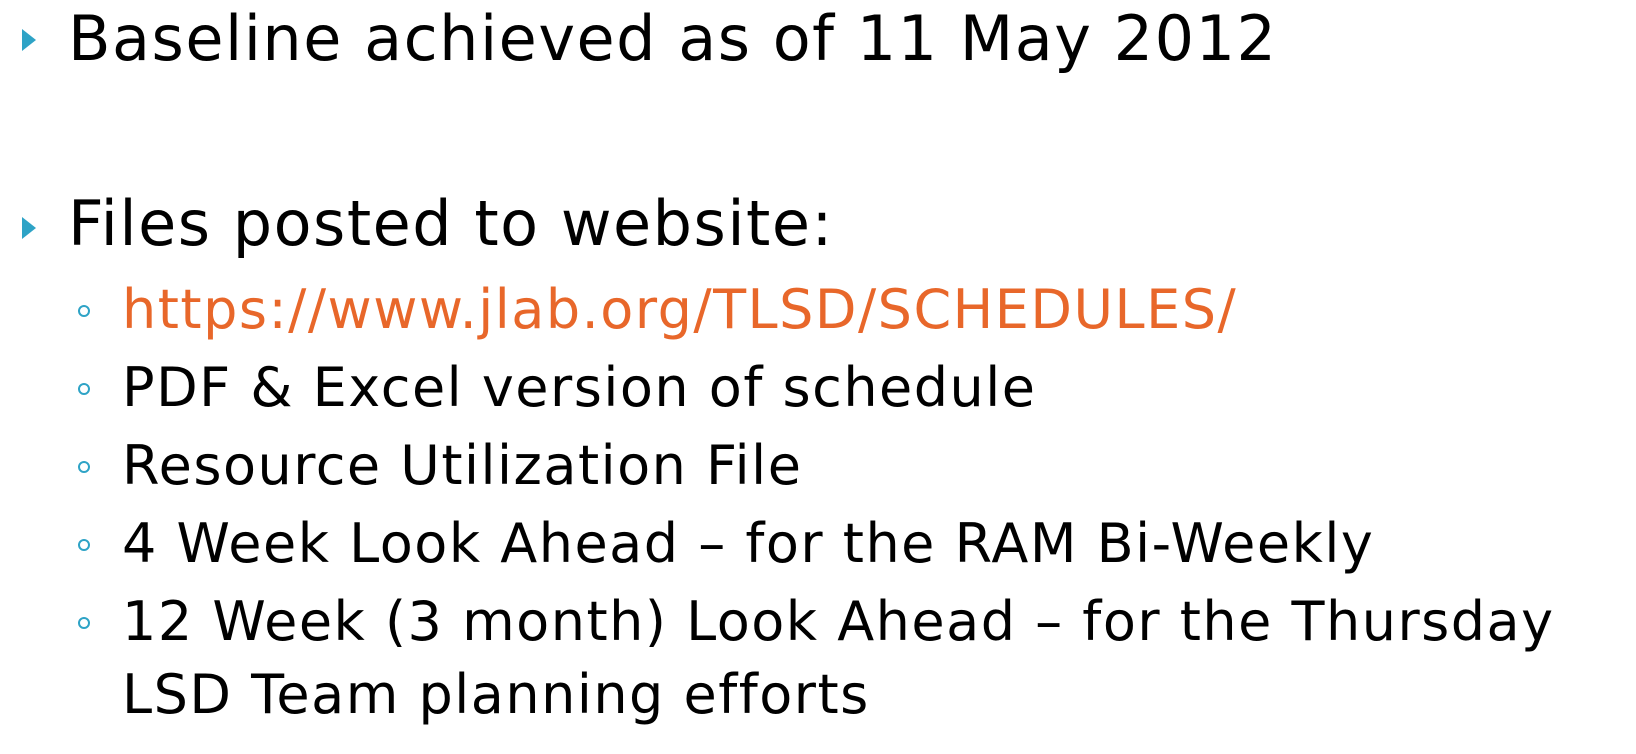  What do you see at coordinates (451, 223) in the screenshot?
I see `bullet-files-posted: Files posted to website:` at bounding box center [451, 223].